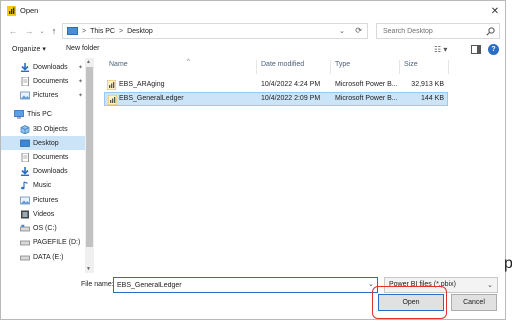 The image size is (512, 324). Describe the element at coordinates (118, 64) in the screenshot. I see `column-header-label: Name` at that location.